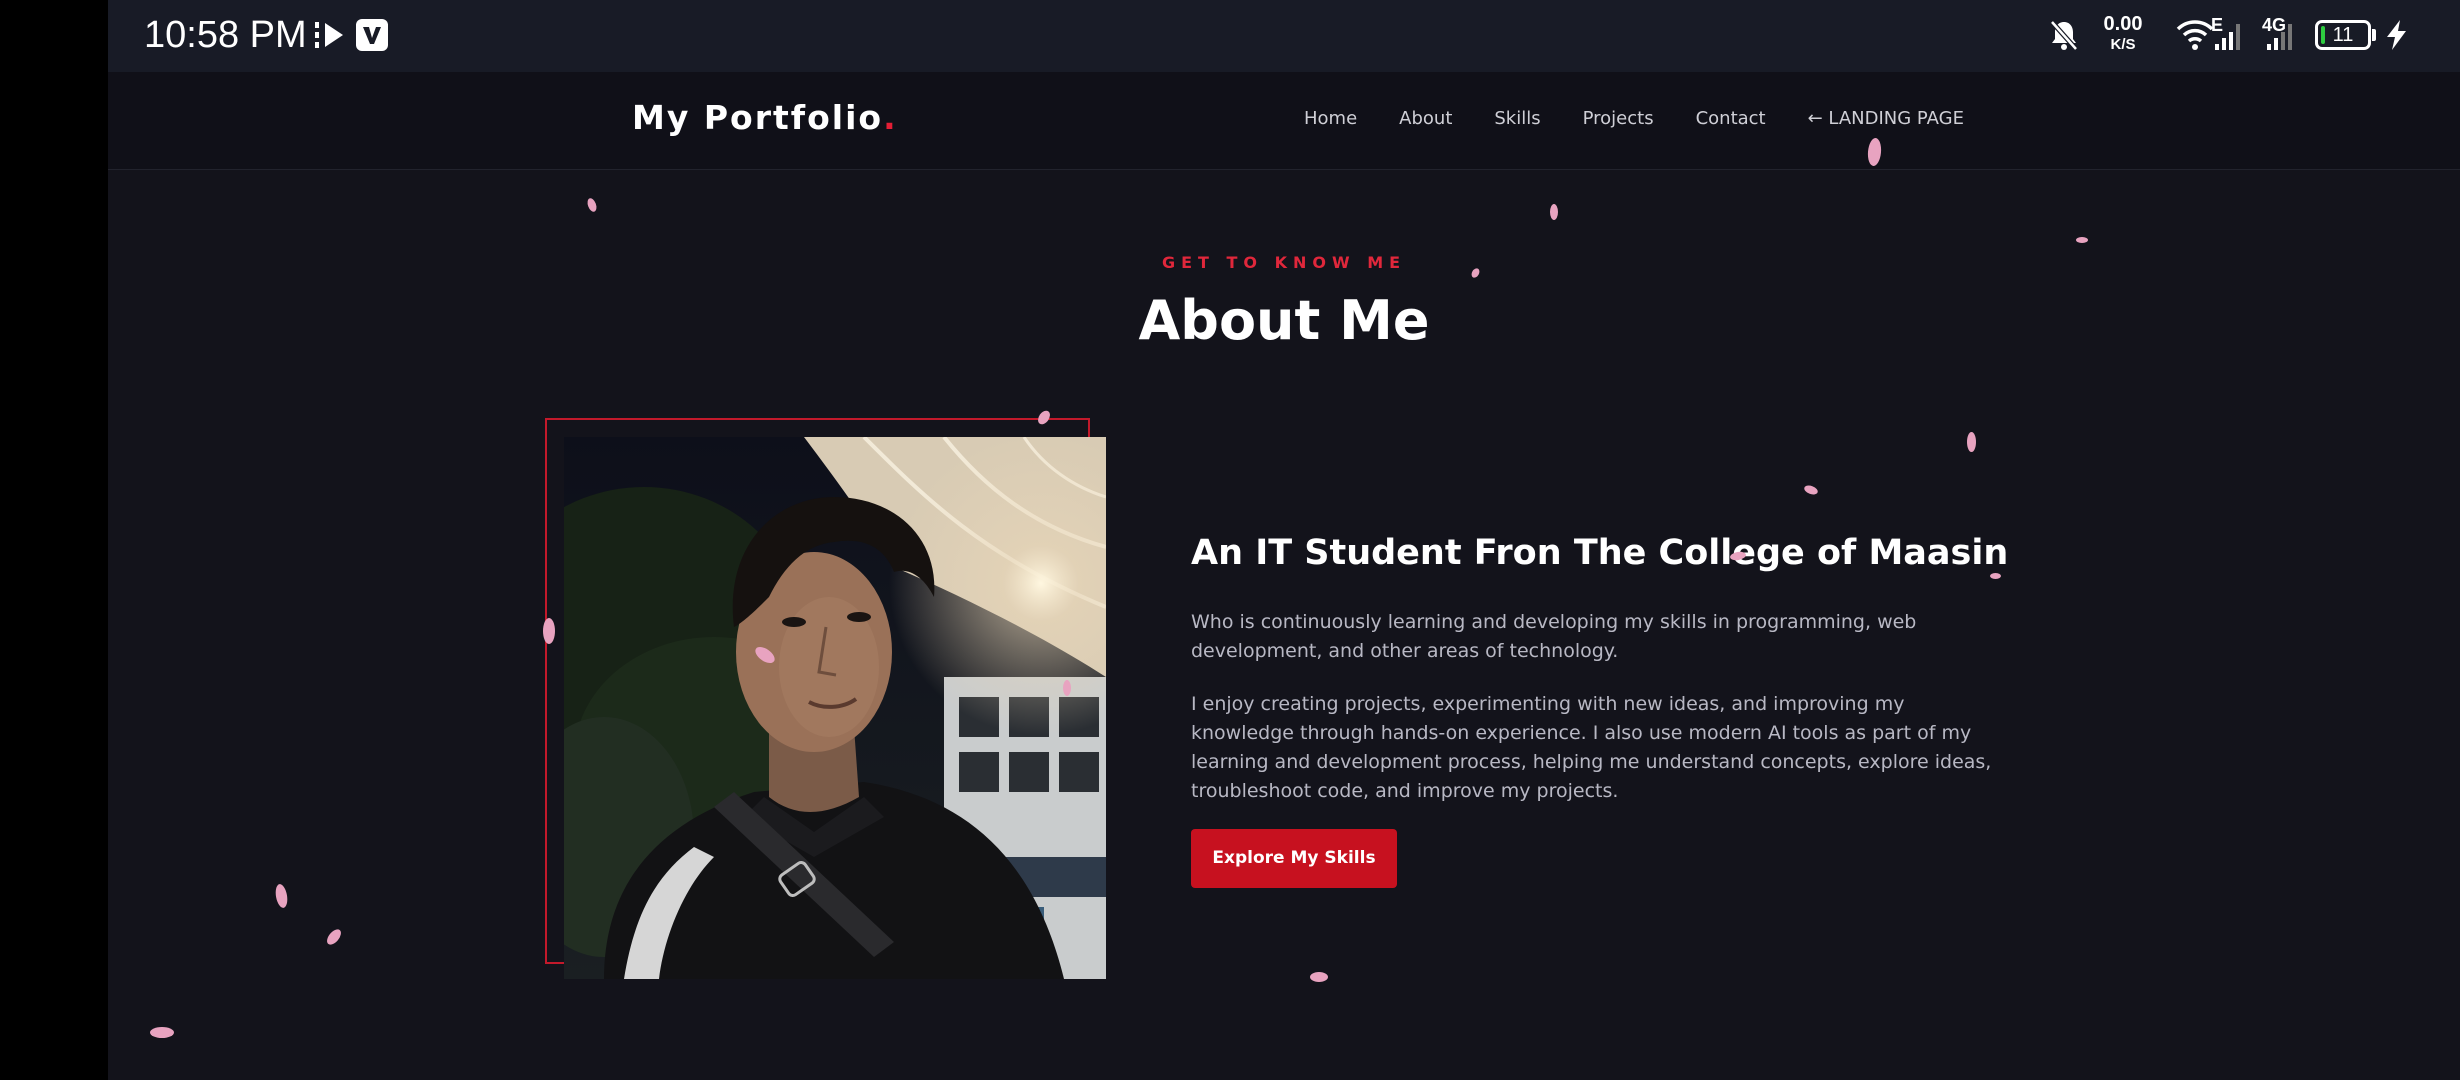  I want to click on network-speed: 0.00 K/S, so click(2123, 33).